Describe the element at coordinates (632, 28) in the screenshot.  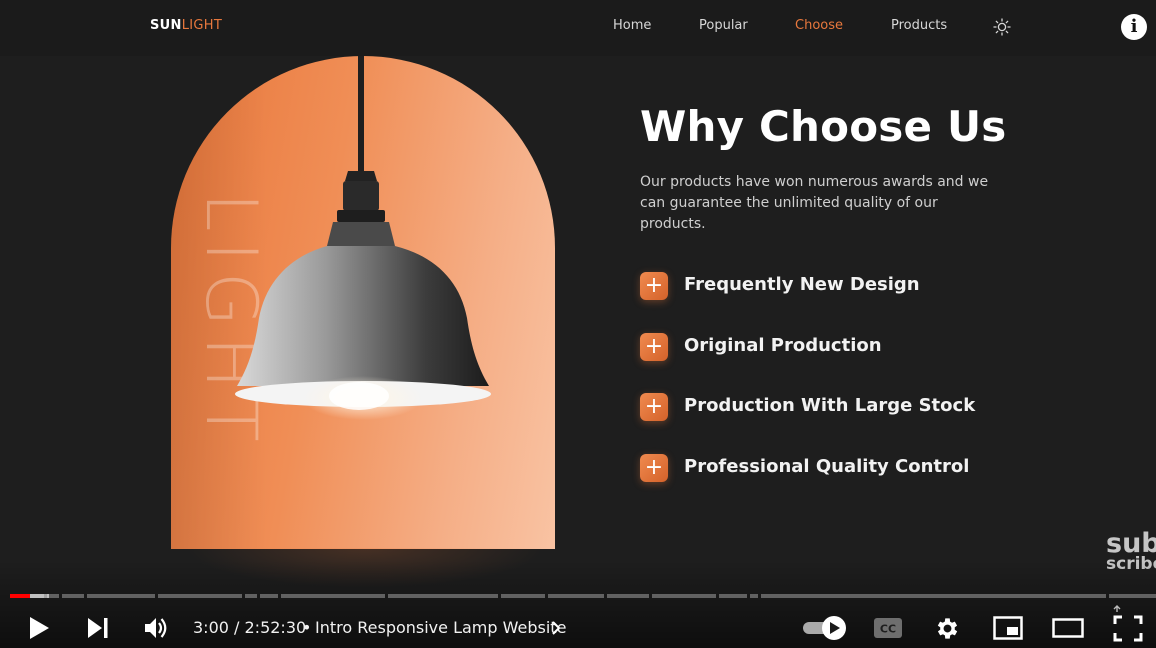
I see `nav-home: Home` at that location.